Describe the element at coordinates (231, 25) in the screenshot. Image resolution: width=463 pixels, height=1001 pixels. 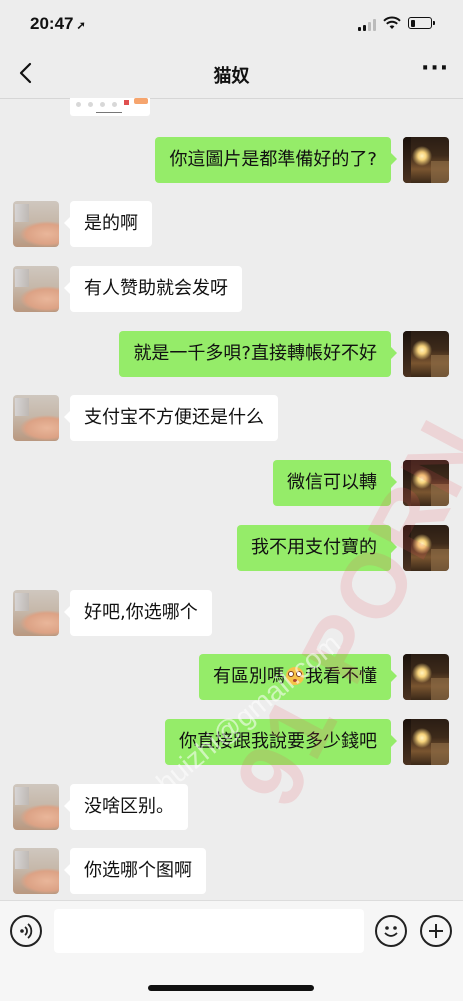
I see `status-bar: 20:47 ➚` at that location.